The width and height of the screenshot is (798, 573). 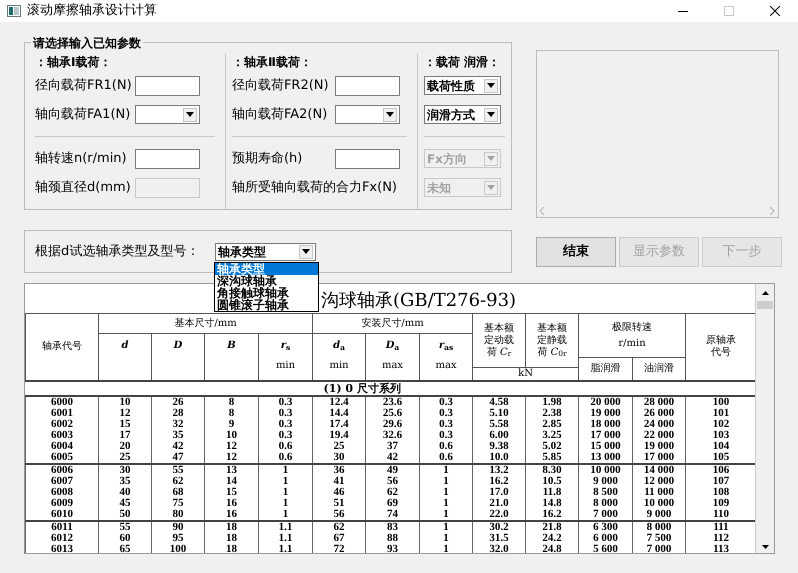 I want to click on table-cell: 7 500, so click(x=659, y=538).